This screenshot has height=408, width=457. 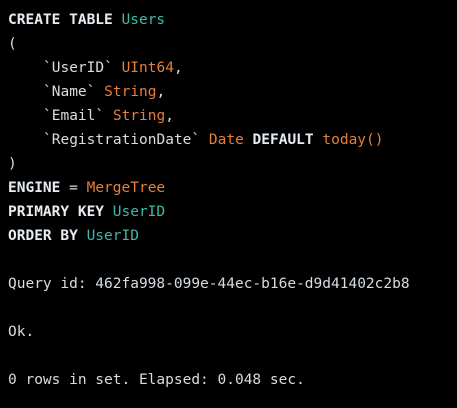 What do you see at coordinates (232, 20) in the screenshot?
I see `sql-create-line: CREATE TABLE Users` at bounding box center [232, 20].